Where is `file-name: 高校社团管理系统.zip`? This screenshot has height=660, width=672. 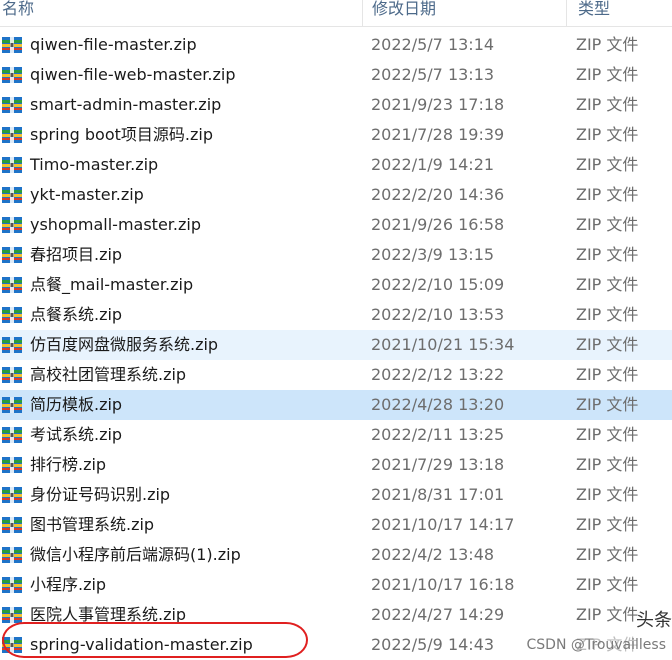
file-name: 高校社团管理系统.zip is located at coordinates (108, 375).